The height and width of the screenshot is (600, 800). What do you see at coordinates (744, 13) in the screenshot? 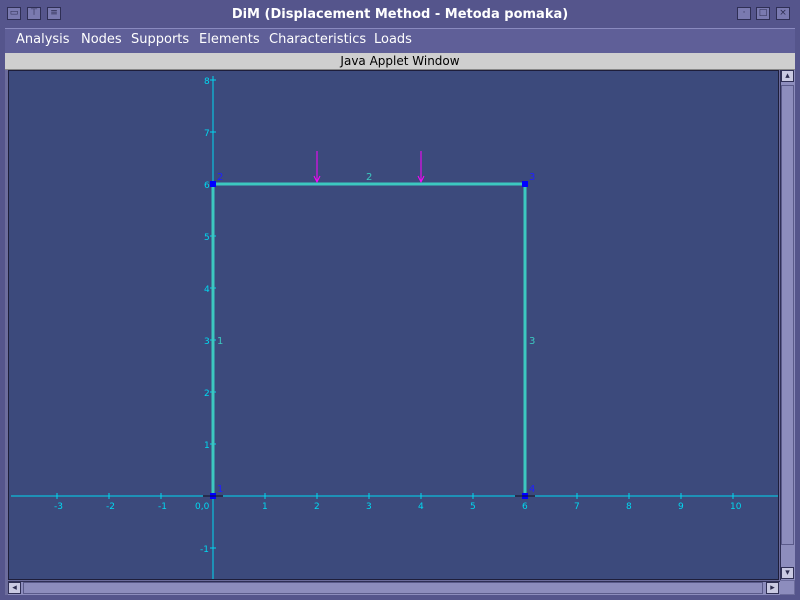
I see `minimize-icon: ·` at bounding box center [744, 13].